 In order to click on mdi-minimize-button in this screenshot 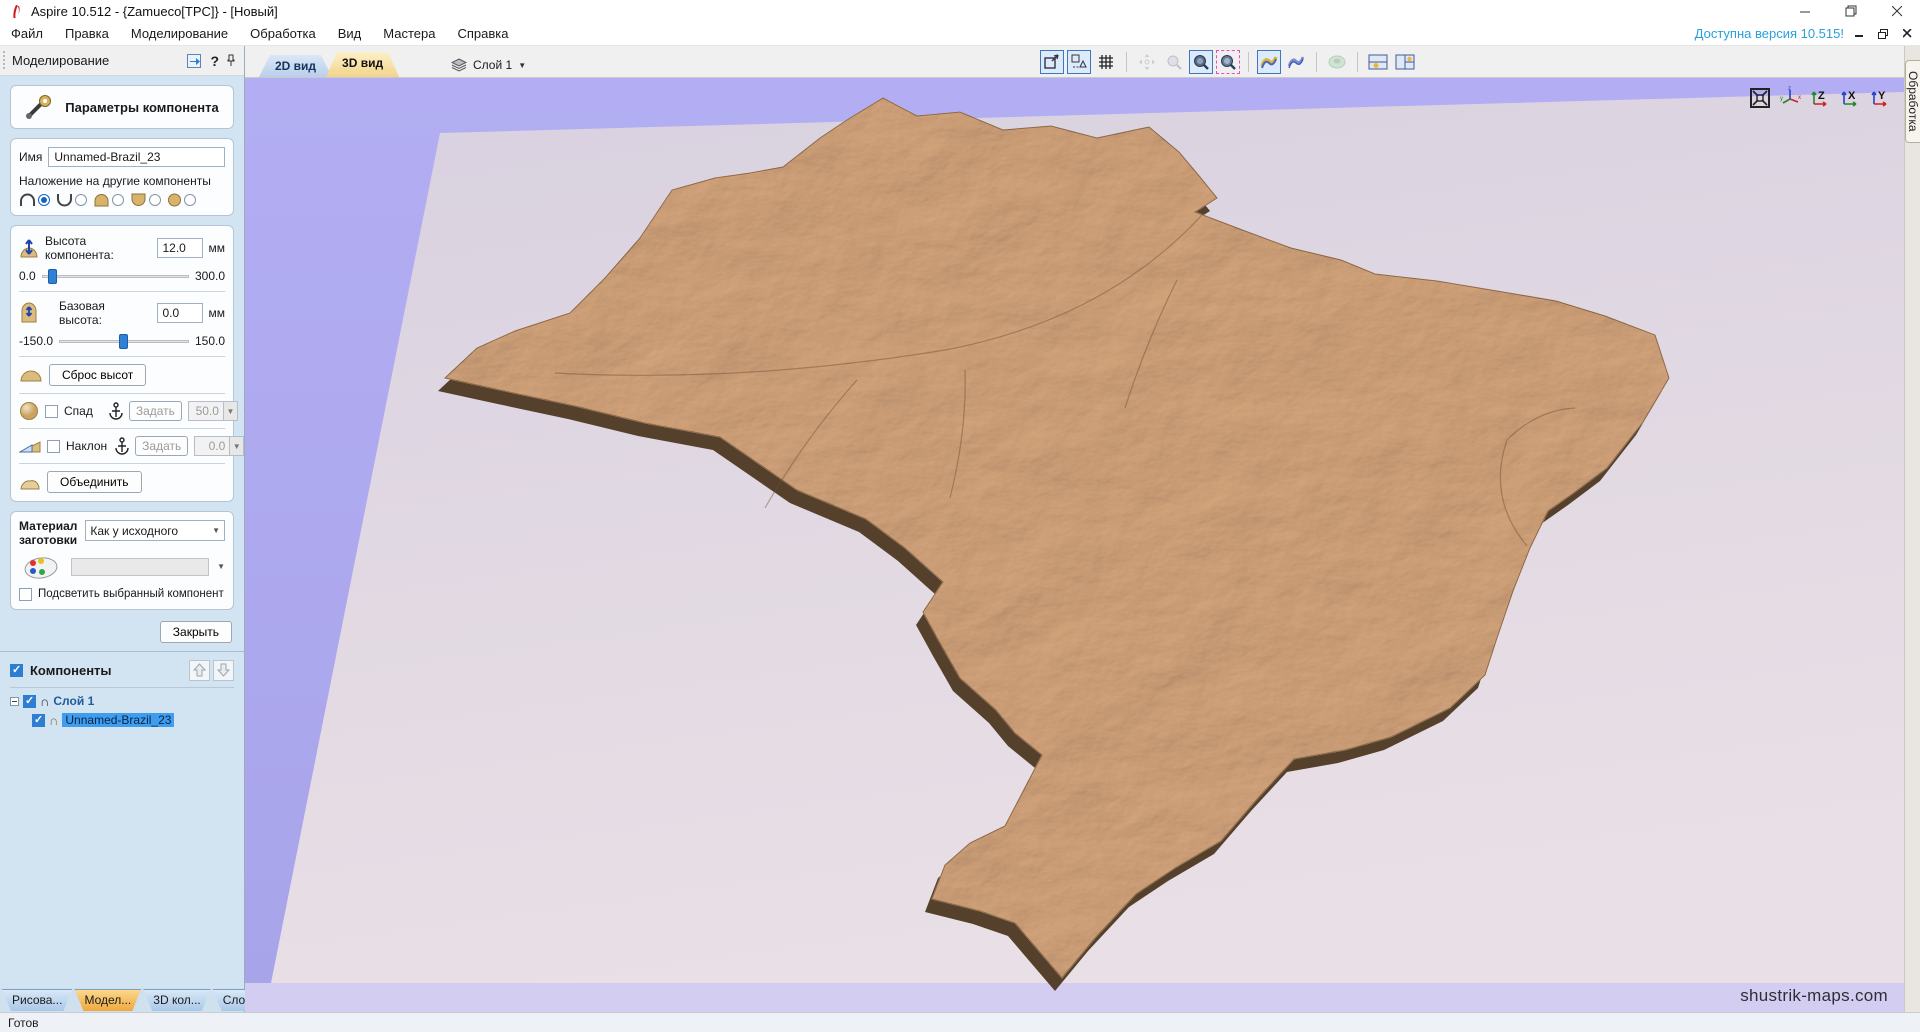, I will do `click(1859, 34)`.